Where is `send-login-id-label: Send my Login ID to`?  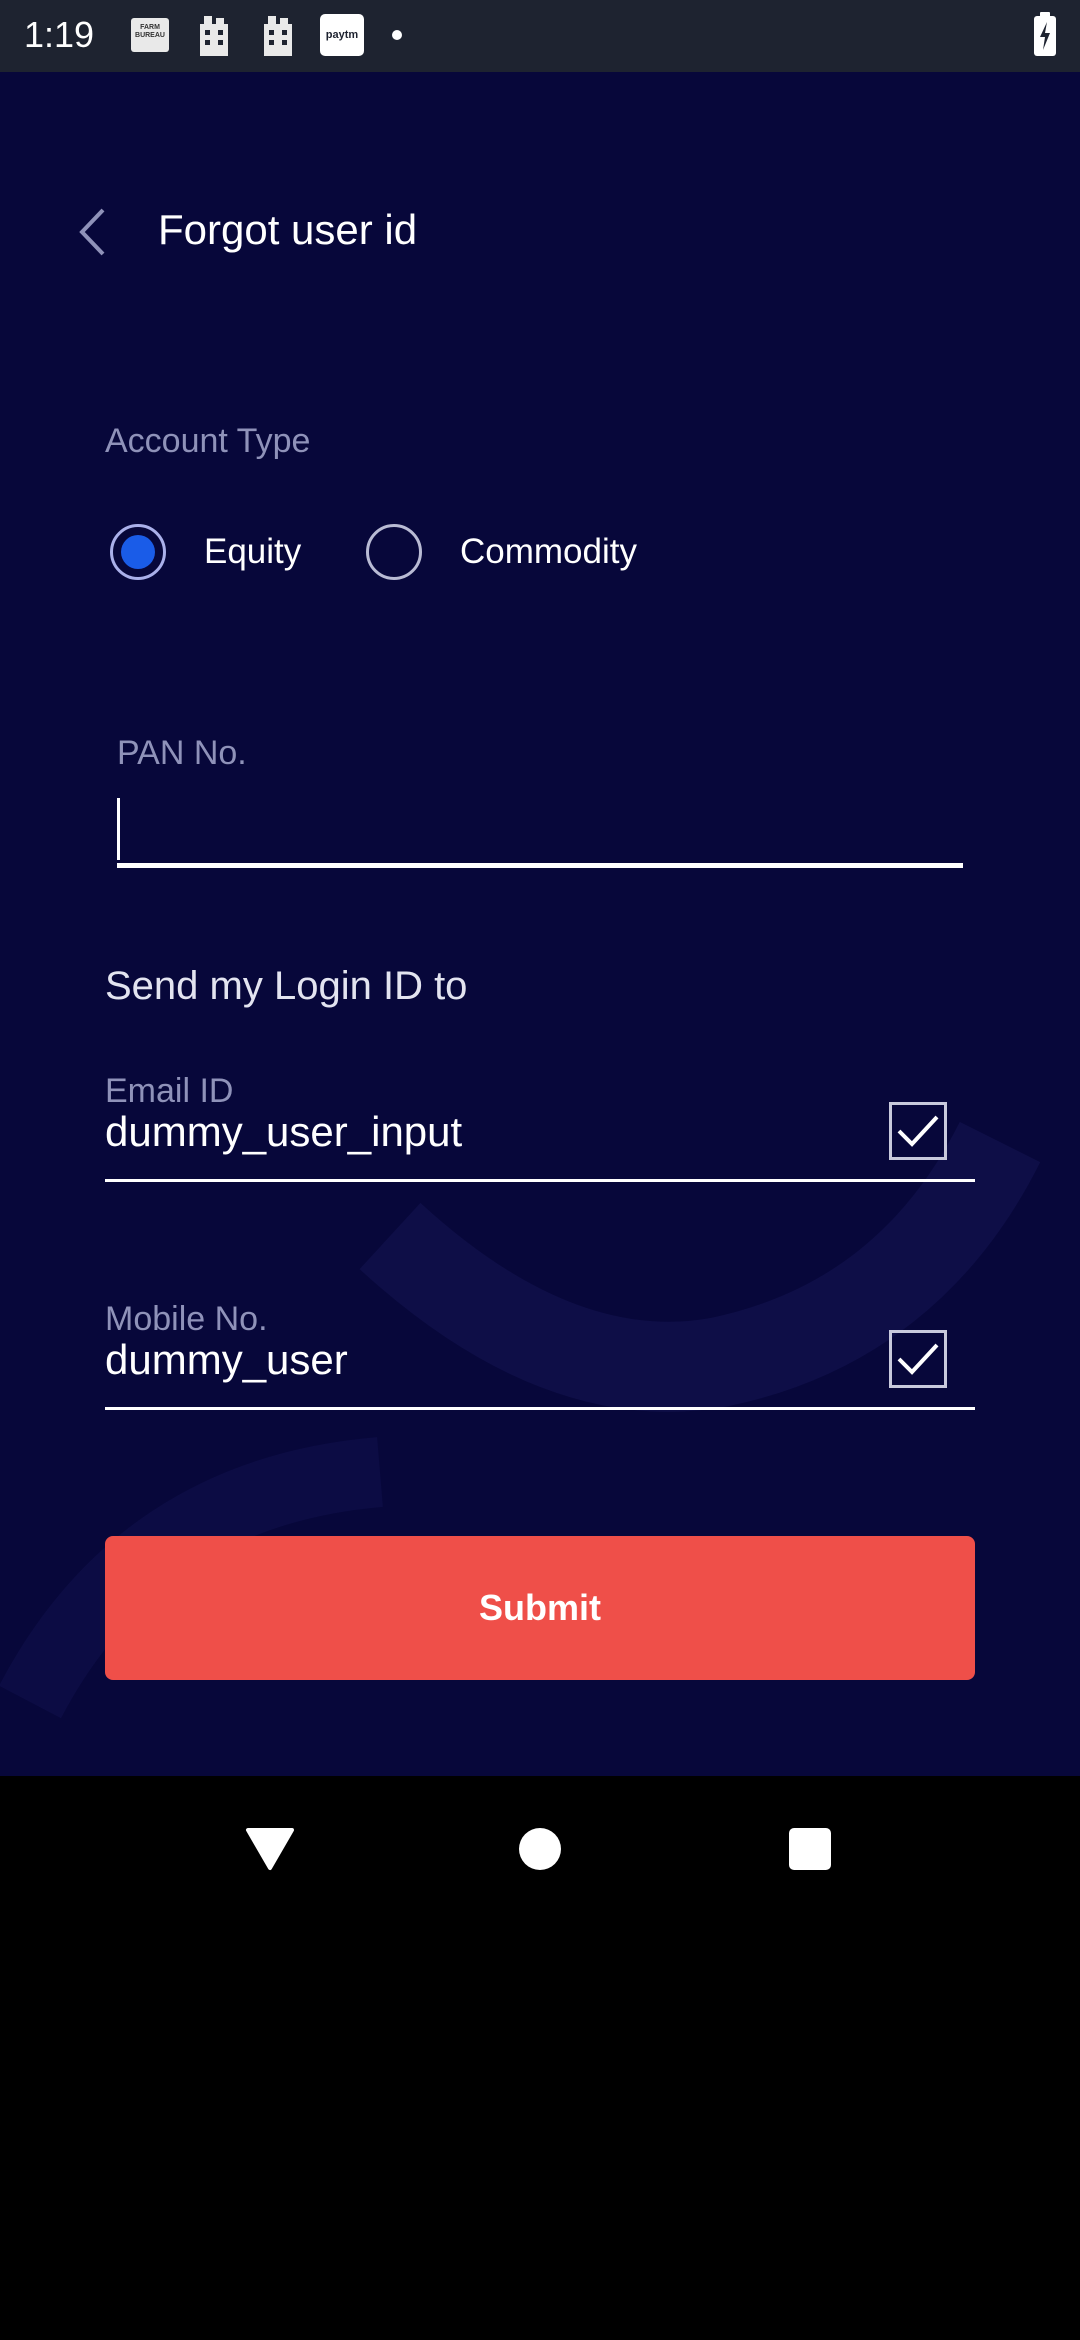
send-login-id-label: Send my Login ID to is located at coordinates (286, 986).